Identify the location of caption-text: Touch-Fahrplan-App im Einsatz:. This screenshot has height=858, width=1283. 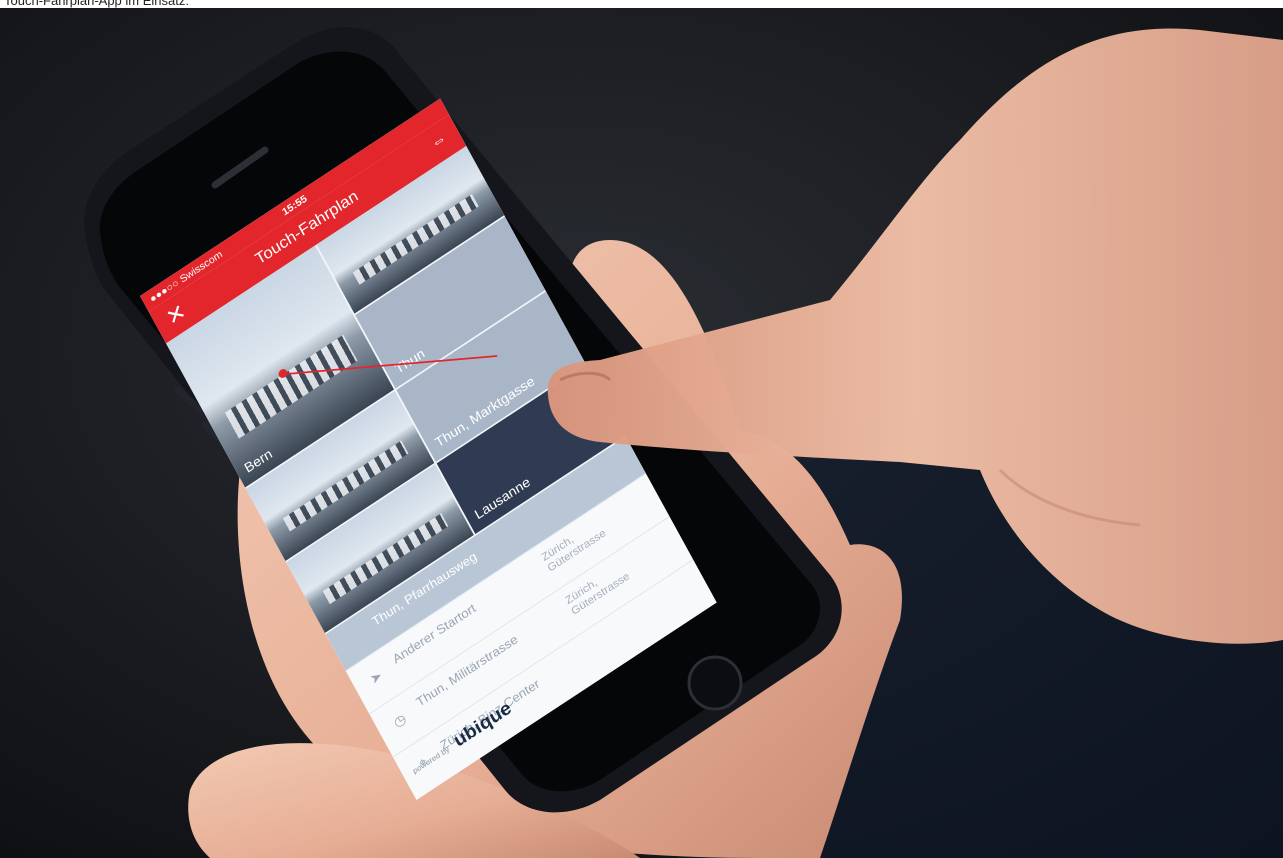
(96, 4).